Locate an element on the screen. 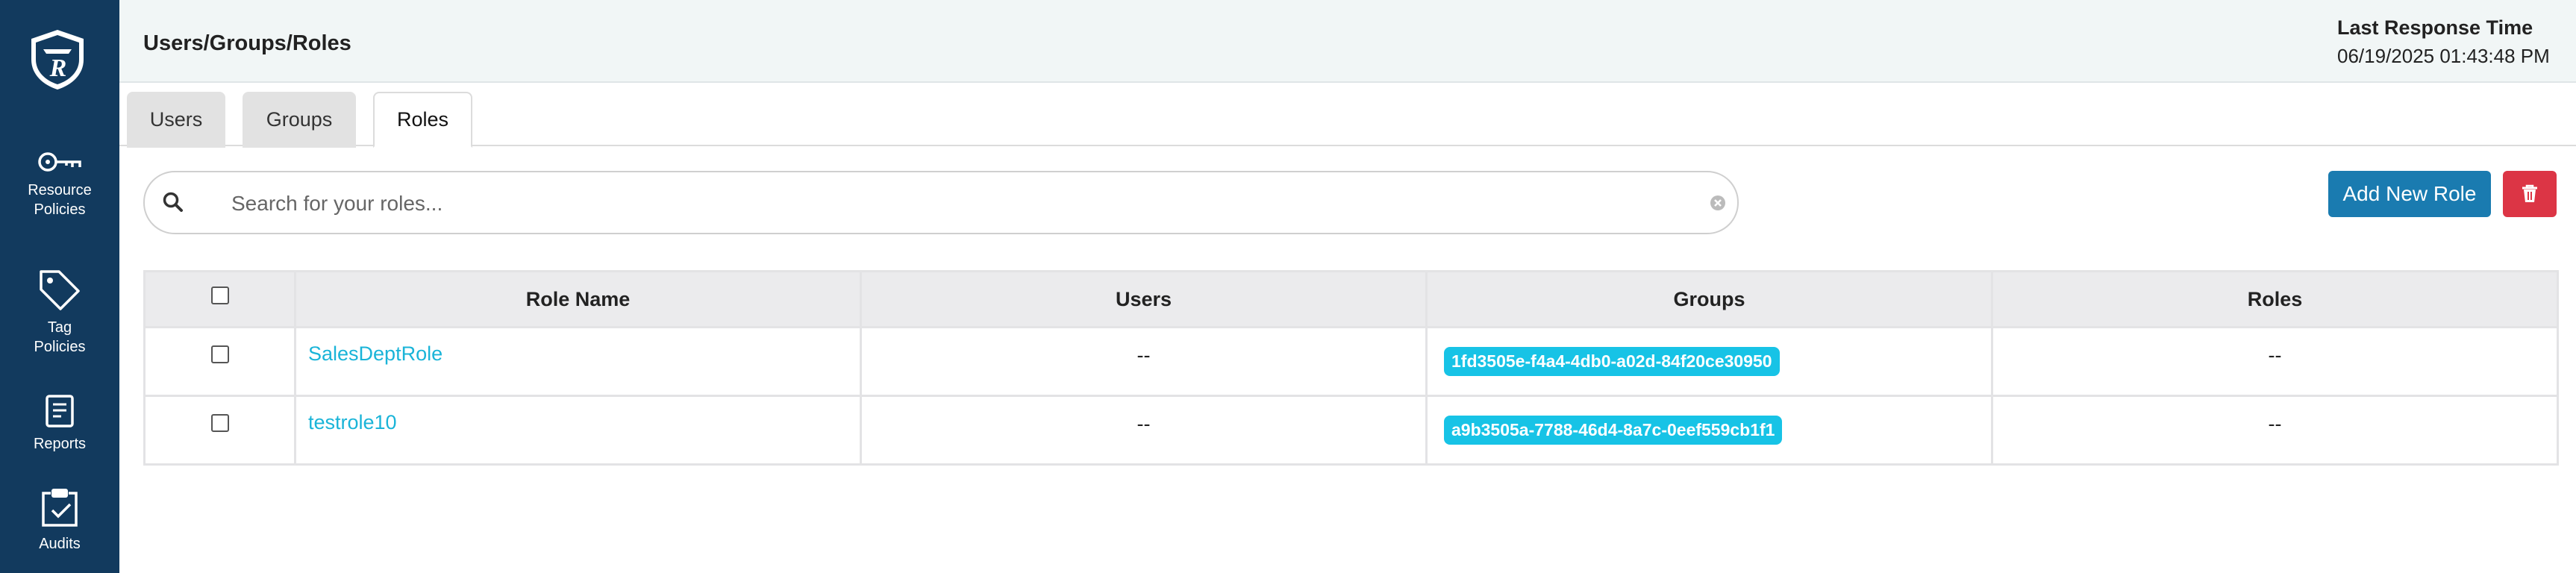 This screenshot has width=2576, height=573. role-name-link: SalesDeptRole is located at coordinates (375, 354).